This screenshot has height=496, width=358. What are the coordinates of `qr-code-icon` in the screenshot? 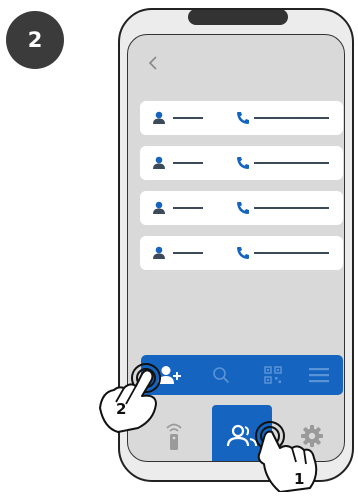 It's located at (273, 375).